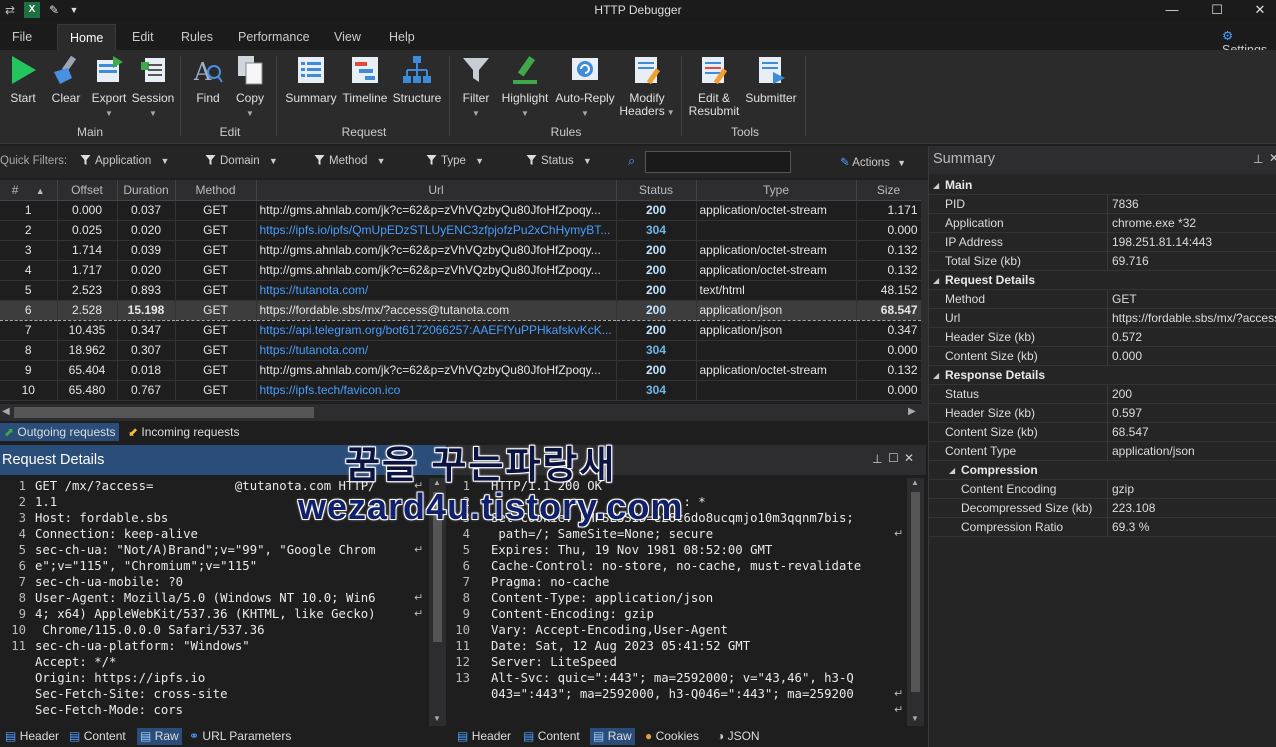  Describe the element at coordinates (559, 161) in the screenshot. I see `filter-status: Status ▼` at that location.